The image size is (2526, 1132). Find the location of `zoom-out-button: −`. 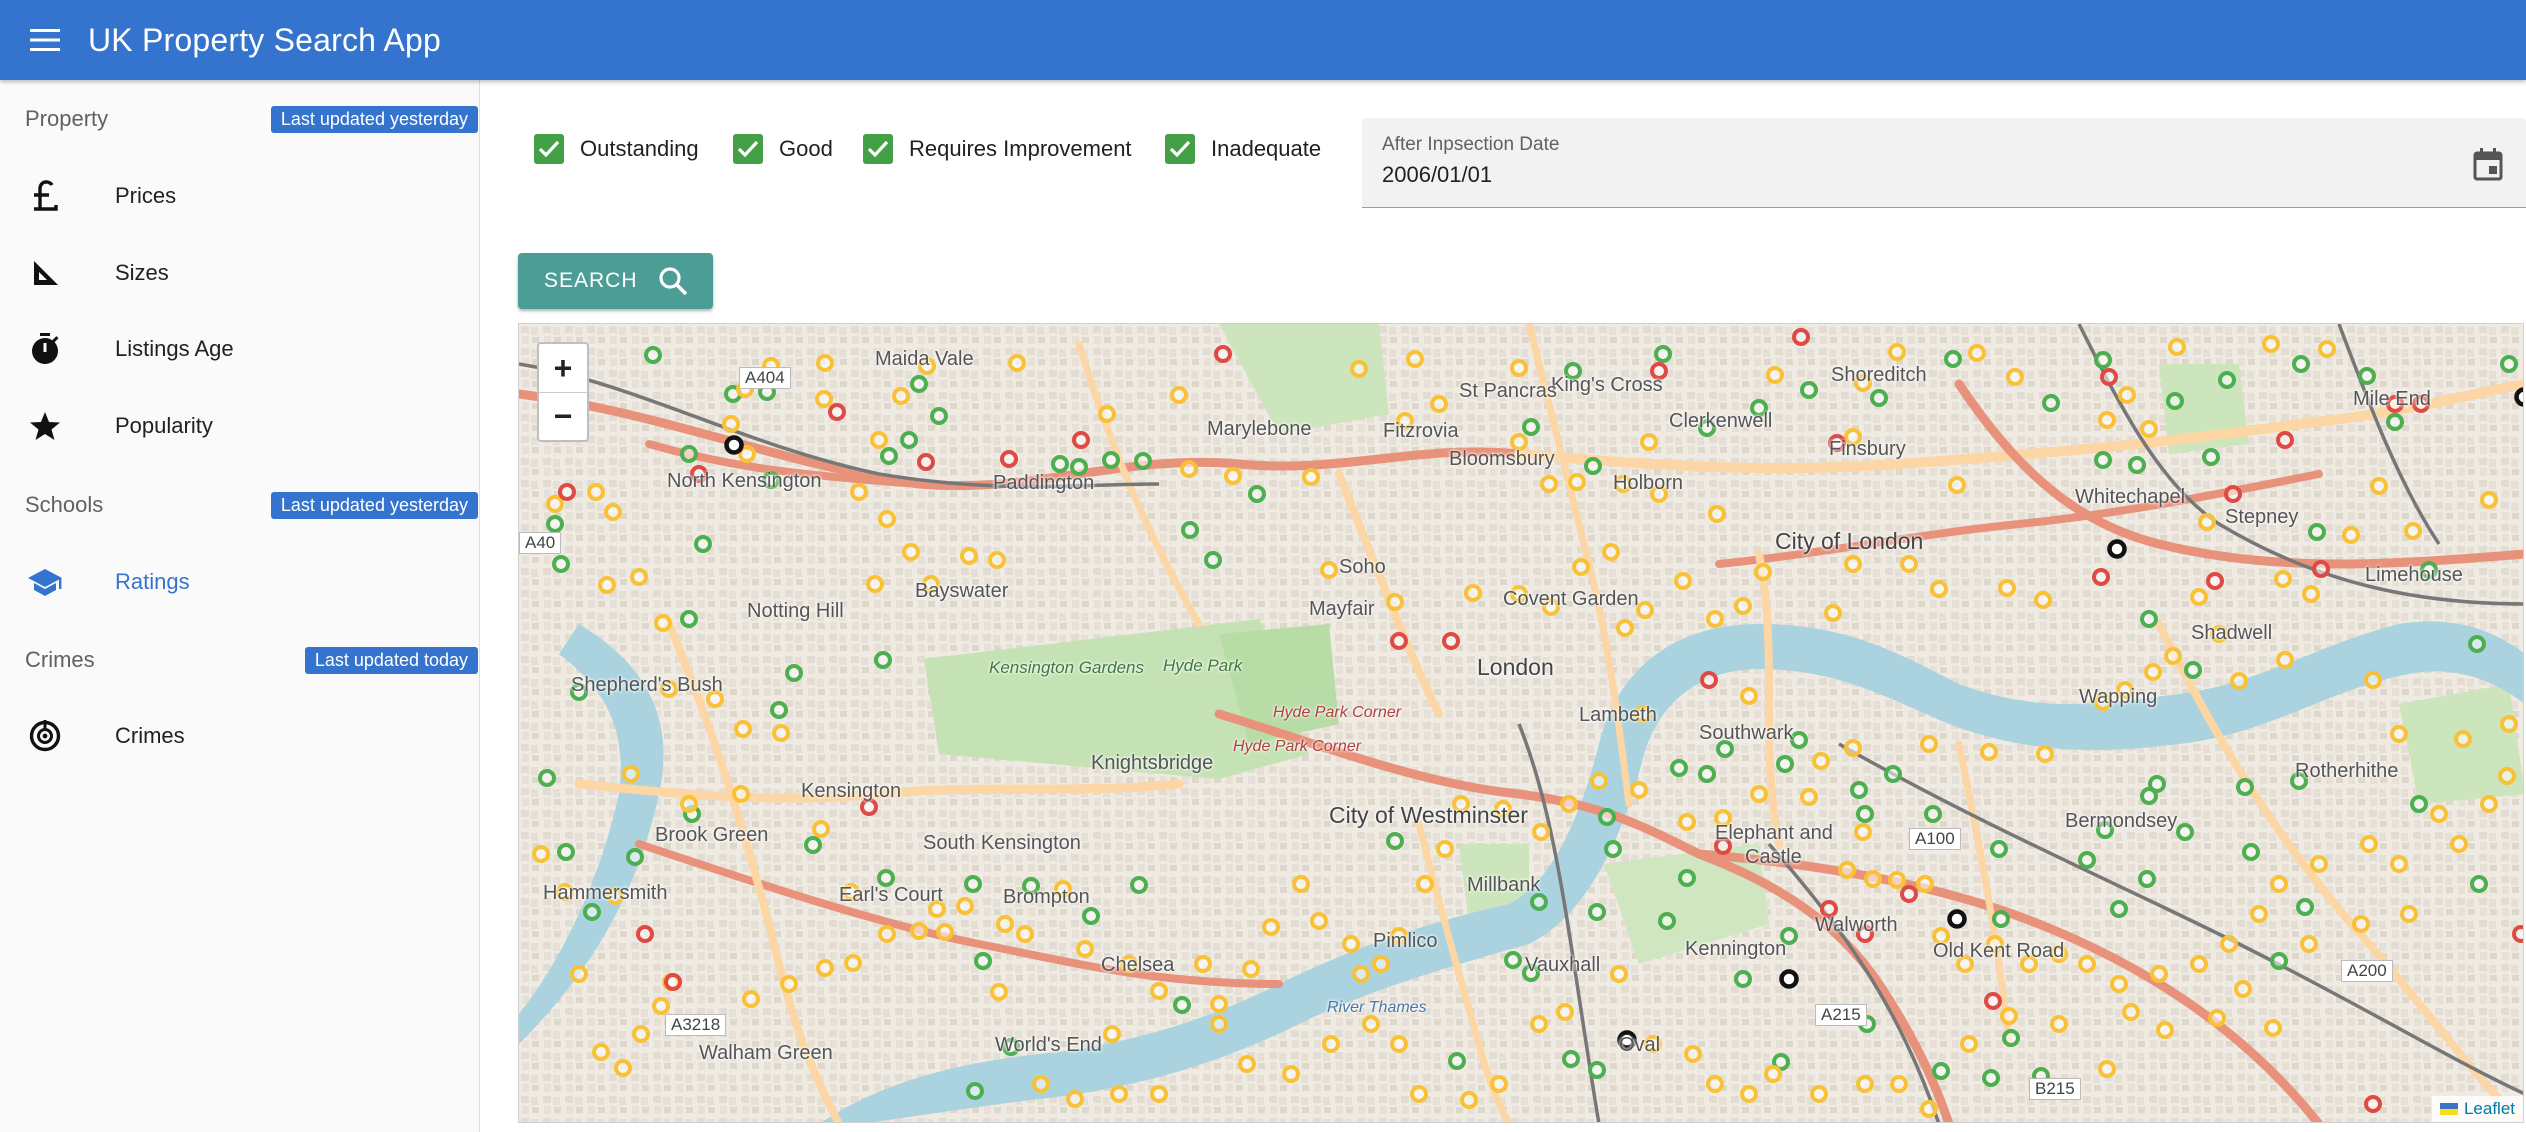

zoom-out-button: − is located at coordinates (563, 416).